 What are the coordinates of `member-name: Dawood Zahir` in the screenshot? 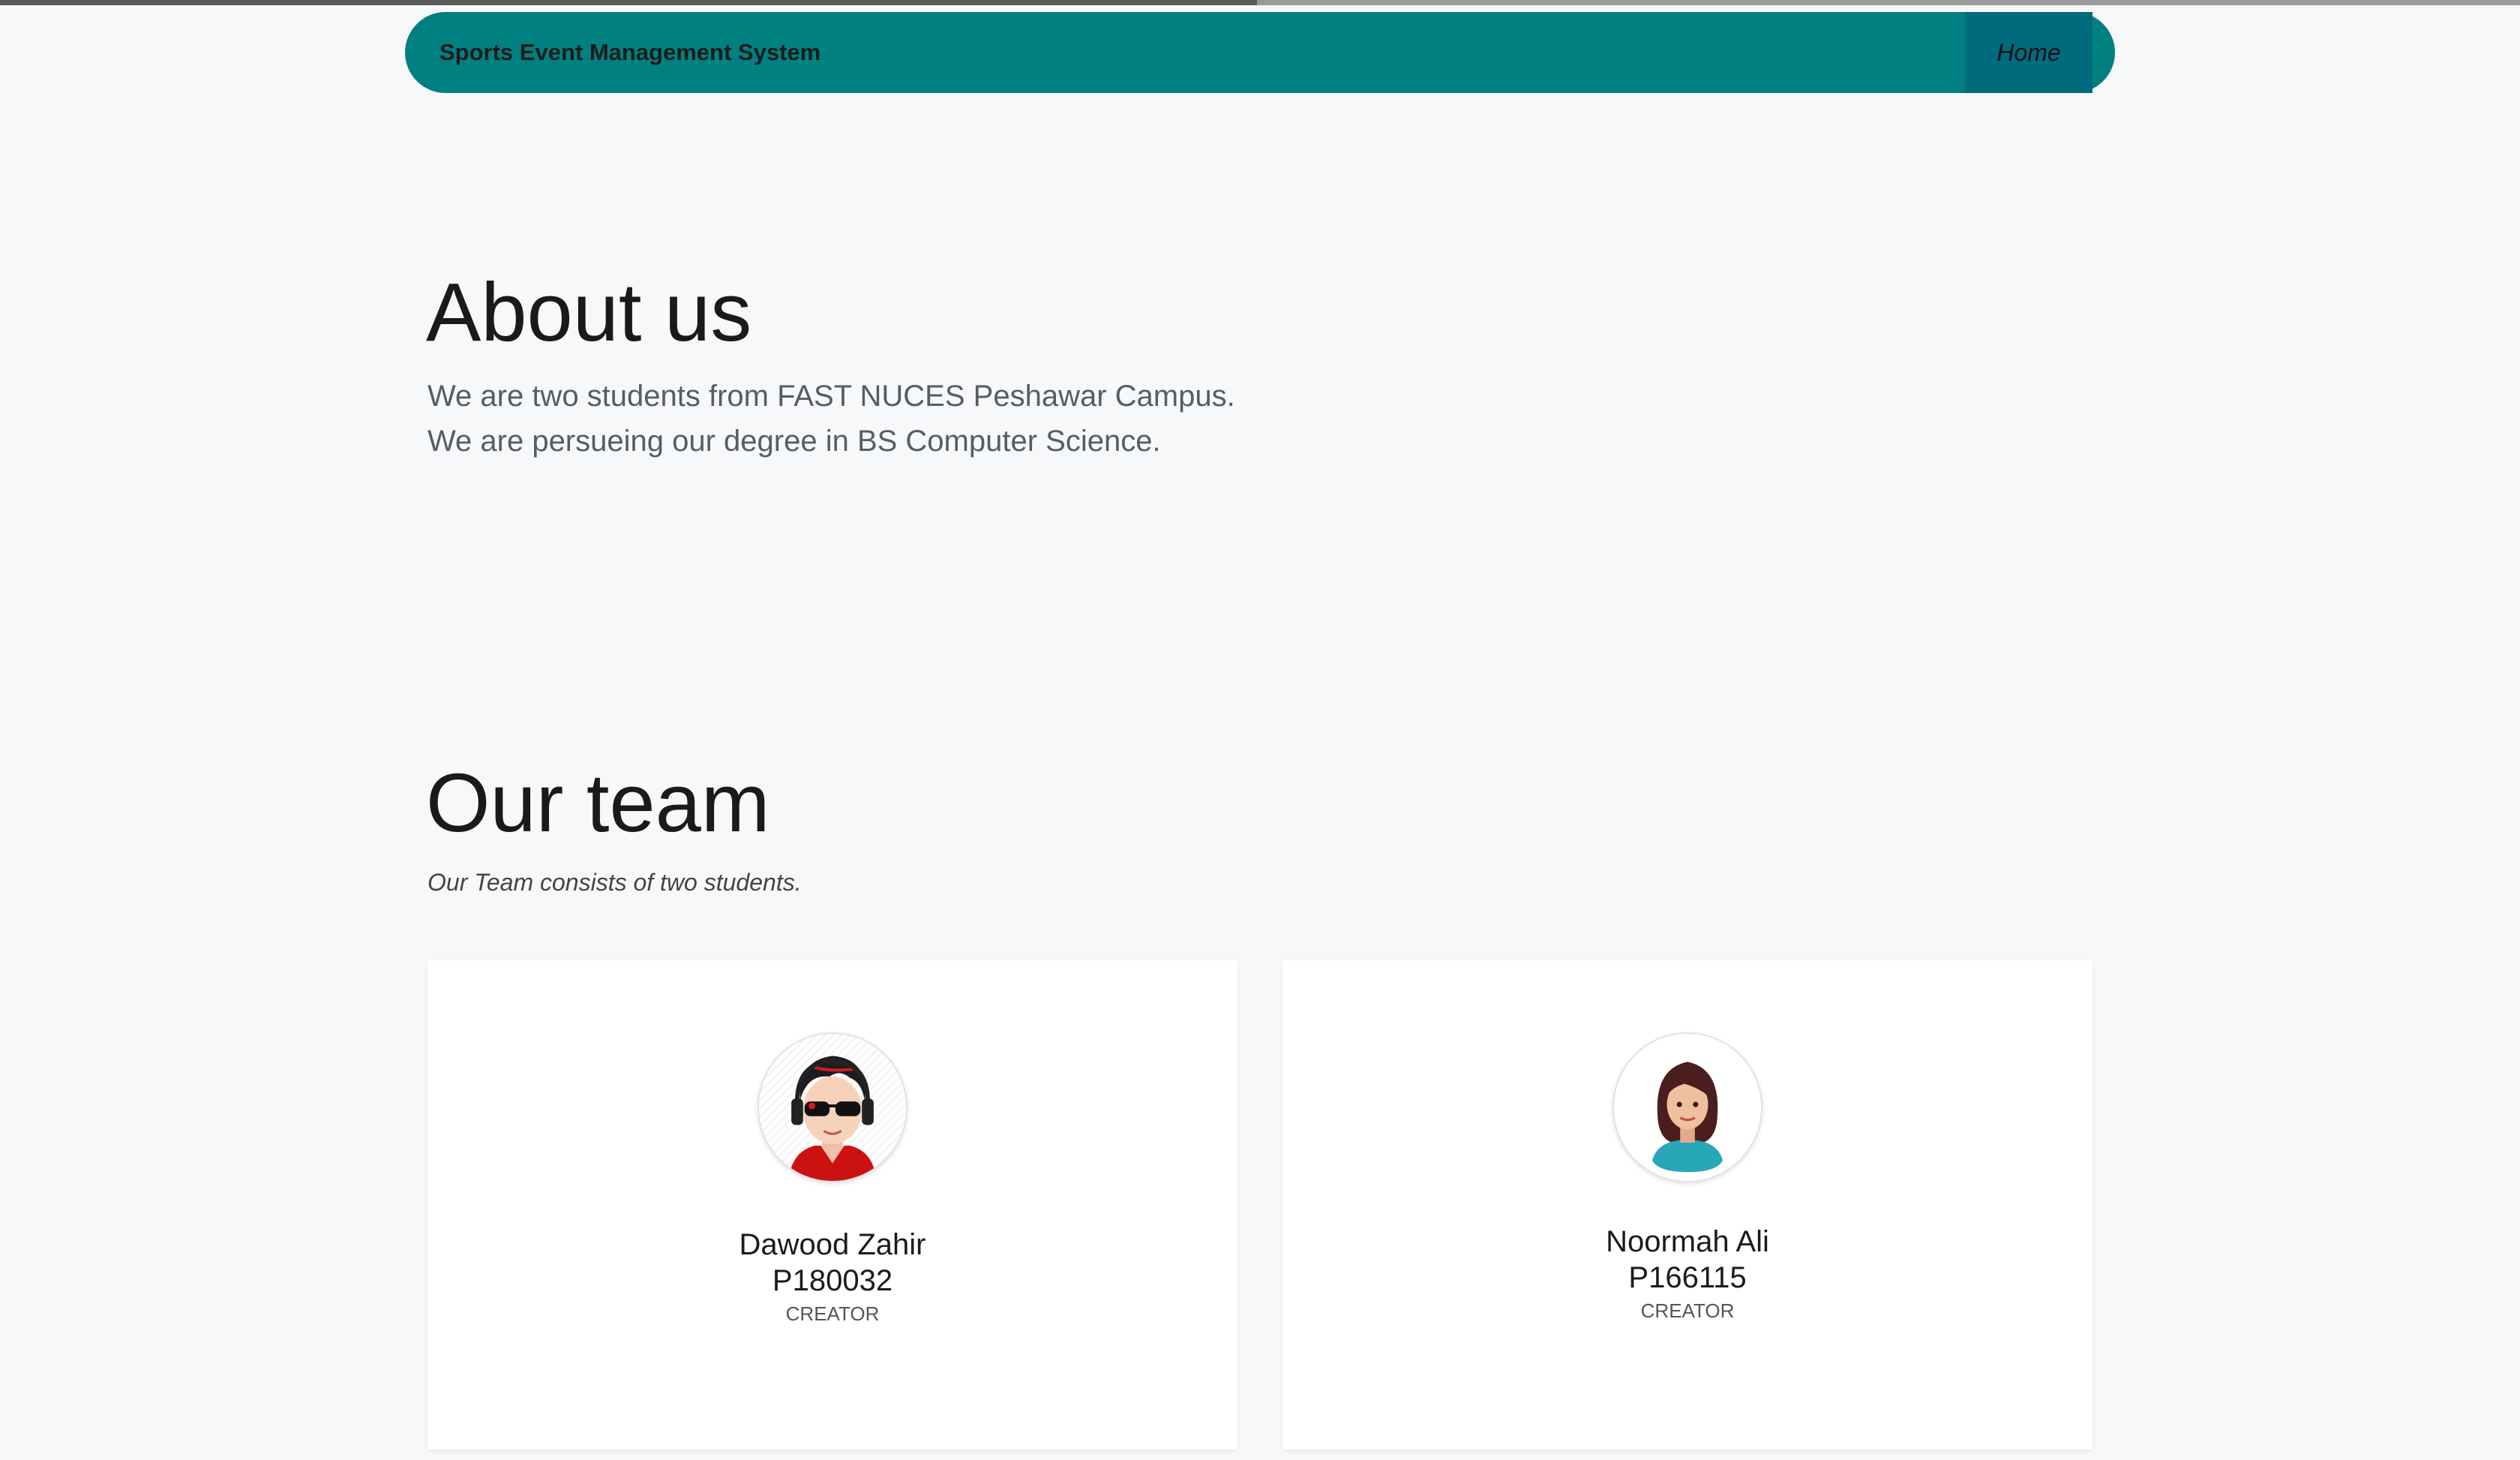 It's located at (832, 1244).